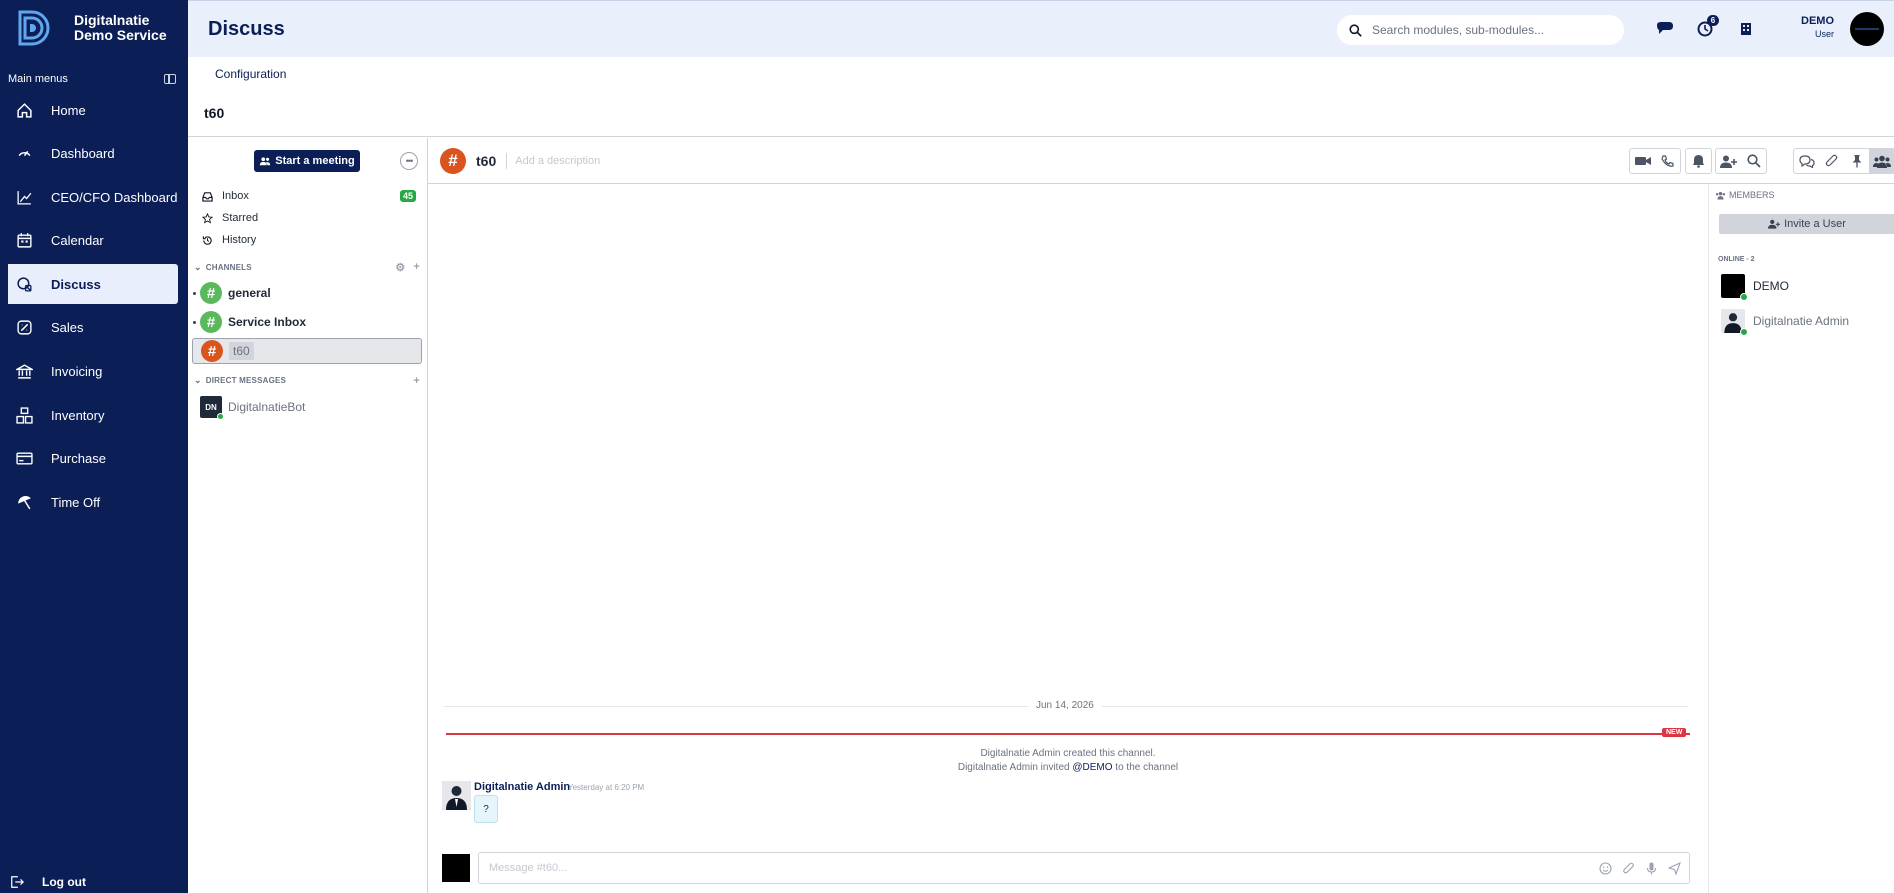  Describe the element at coordinates (24, 197) in the screenshot. I see `chart-line-icon` at that location.